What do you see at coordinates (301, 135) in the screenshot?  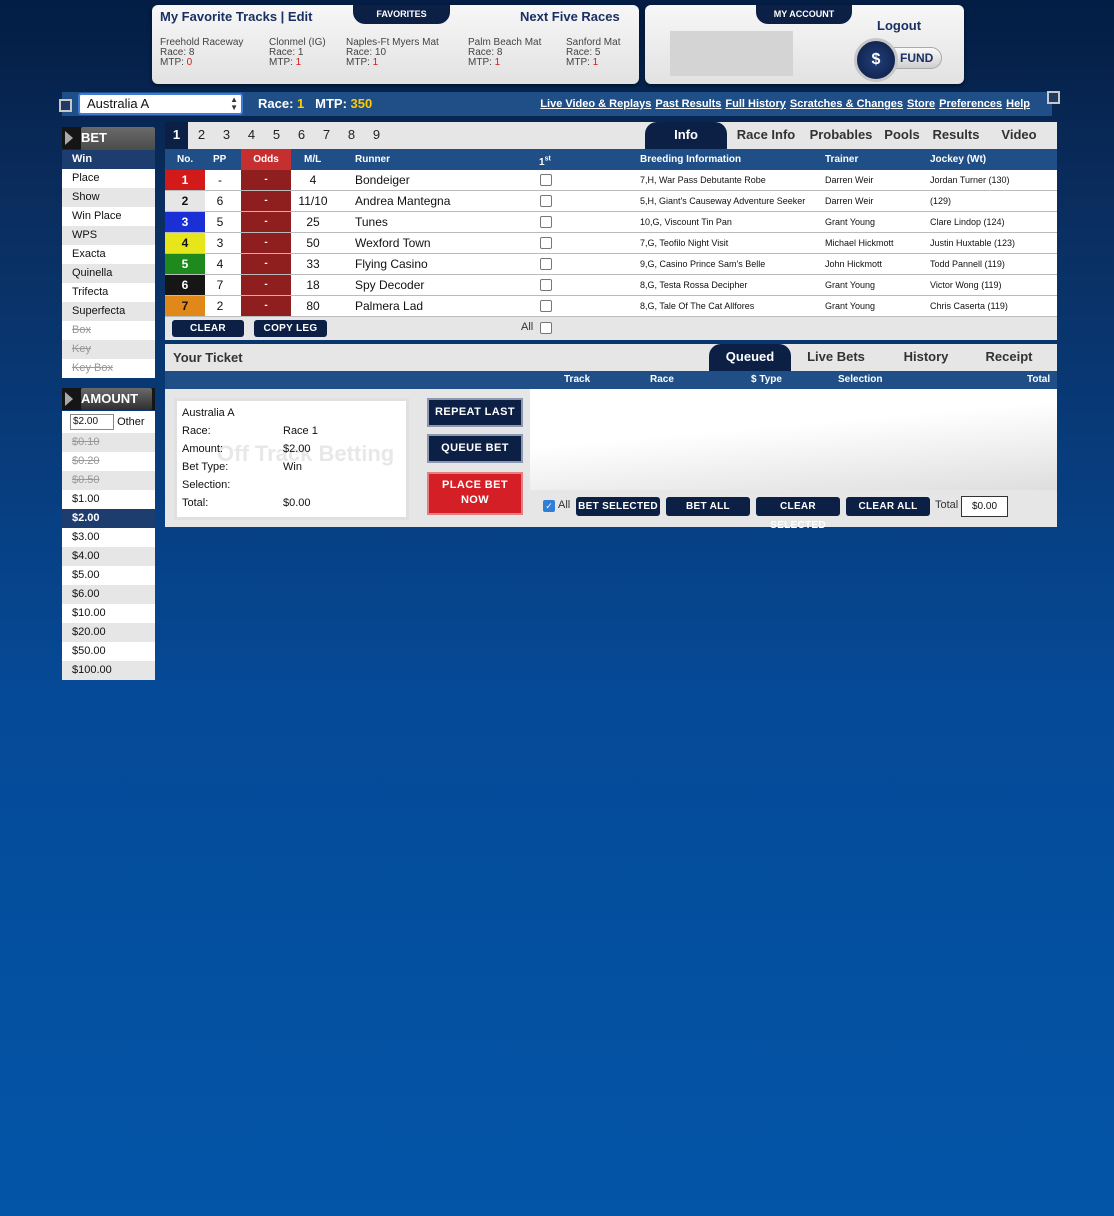 I see `race-tab: 6` at bounding box center [301, 135].